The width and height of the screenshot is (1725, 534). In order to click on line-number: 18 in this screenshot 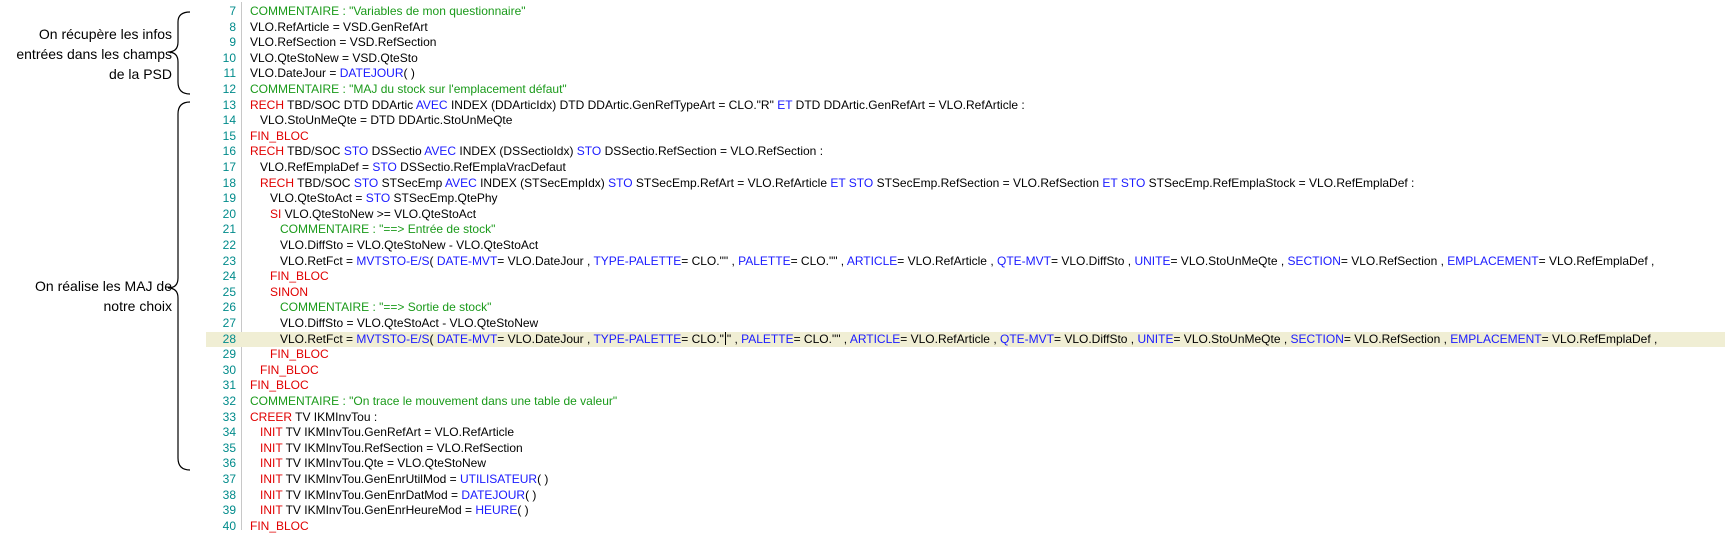, I will do `click(229, 182)`.